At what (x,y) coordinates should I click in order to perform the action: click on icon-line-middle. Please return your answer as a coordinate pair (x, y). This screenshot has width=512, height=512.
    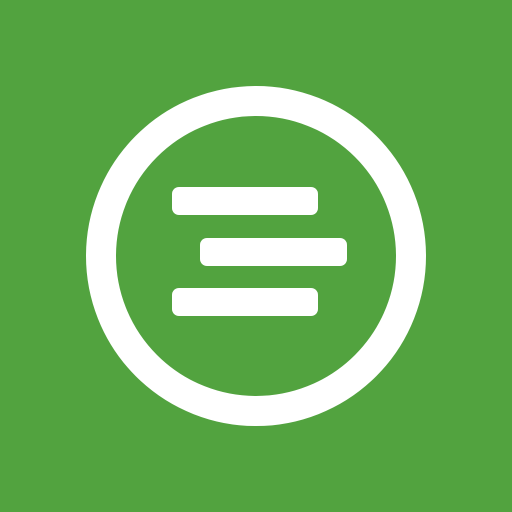
    Looking at the image, I should click on (273, 252).